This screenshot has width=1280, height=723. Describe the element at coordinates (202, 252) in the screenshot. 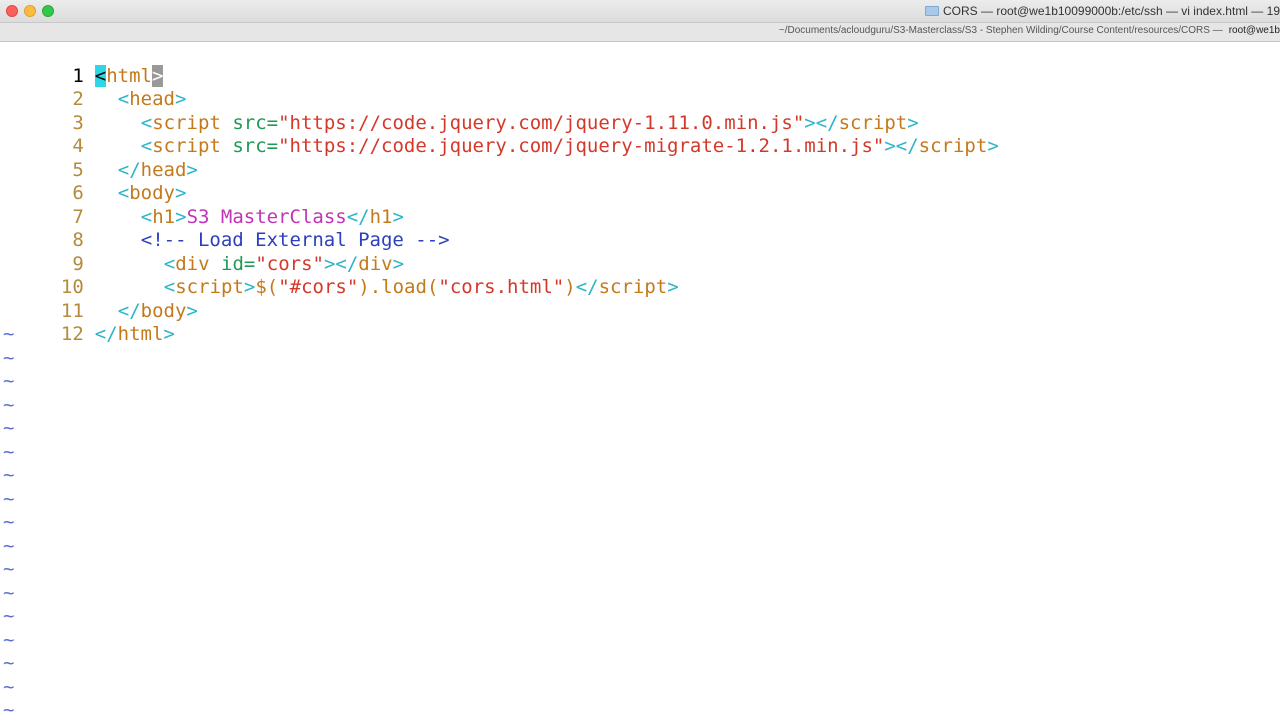

I see `code-line: 9 <div id="cors"></div>` at that location.